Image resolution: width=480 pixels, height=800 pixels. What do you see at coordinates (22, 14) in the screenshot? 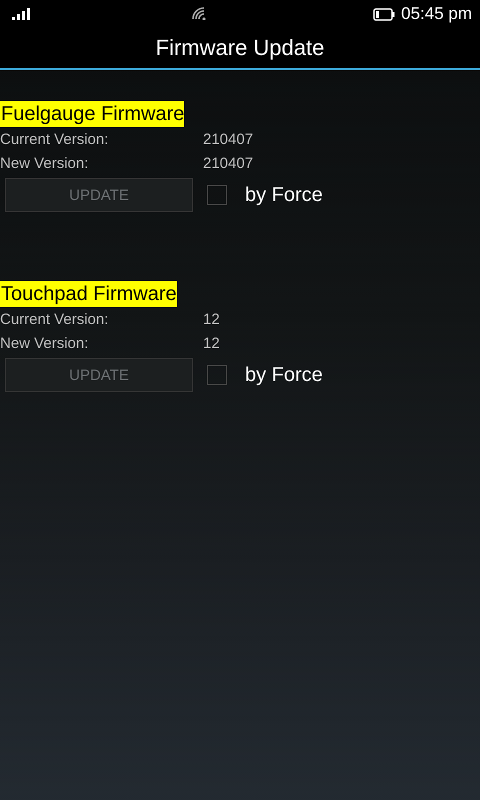
I see `signal-icon` at bounding box center [22, 14].